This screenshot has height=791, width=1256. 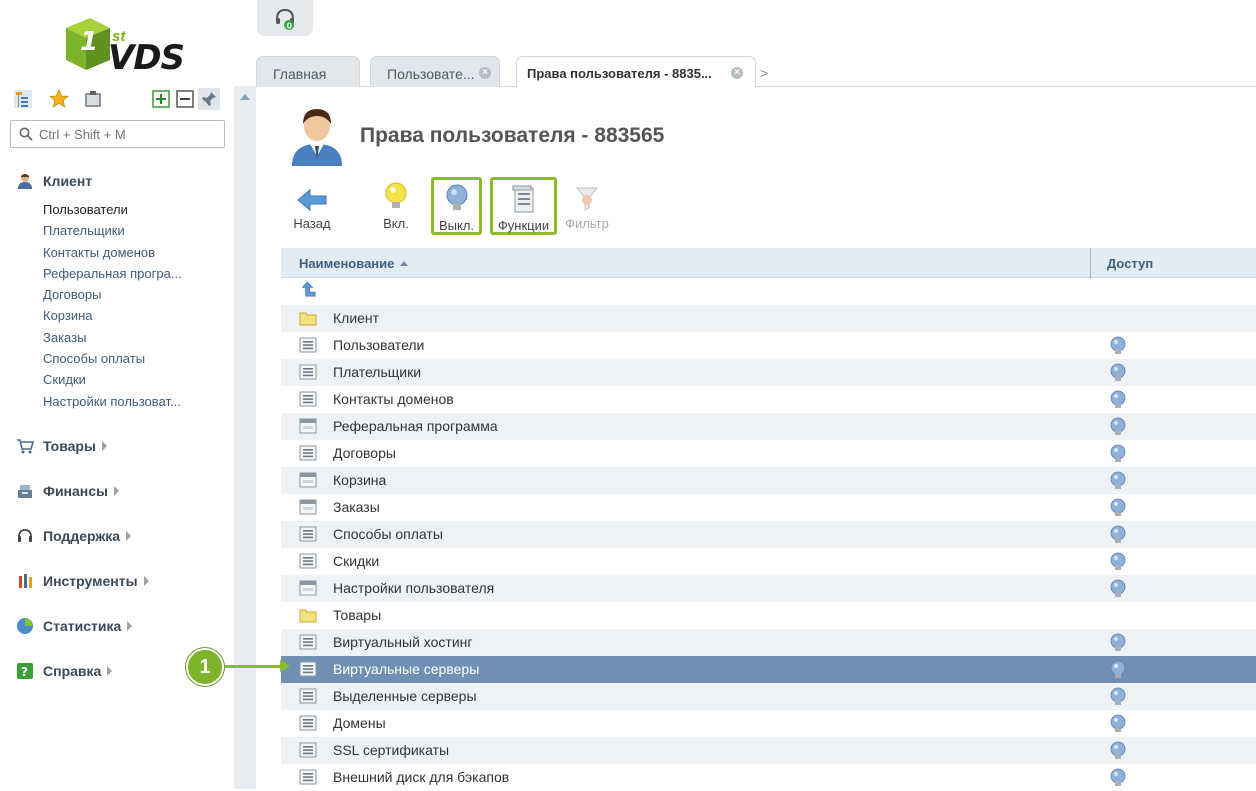 What do you see at coordinates (74, 536) in the screenshot?
I see `menu-section-support: Поддержка` at bounding box center [74, 536].